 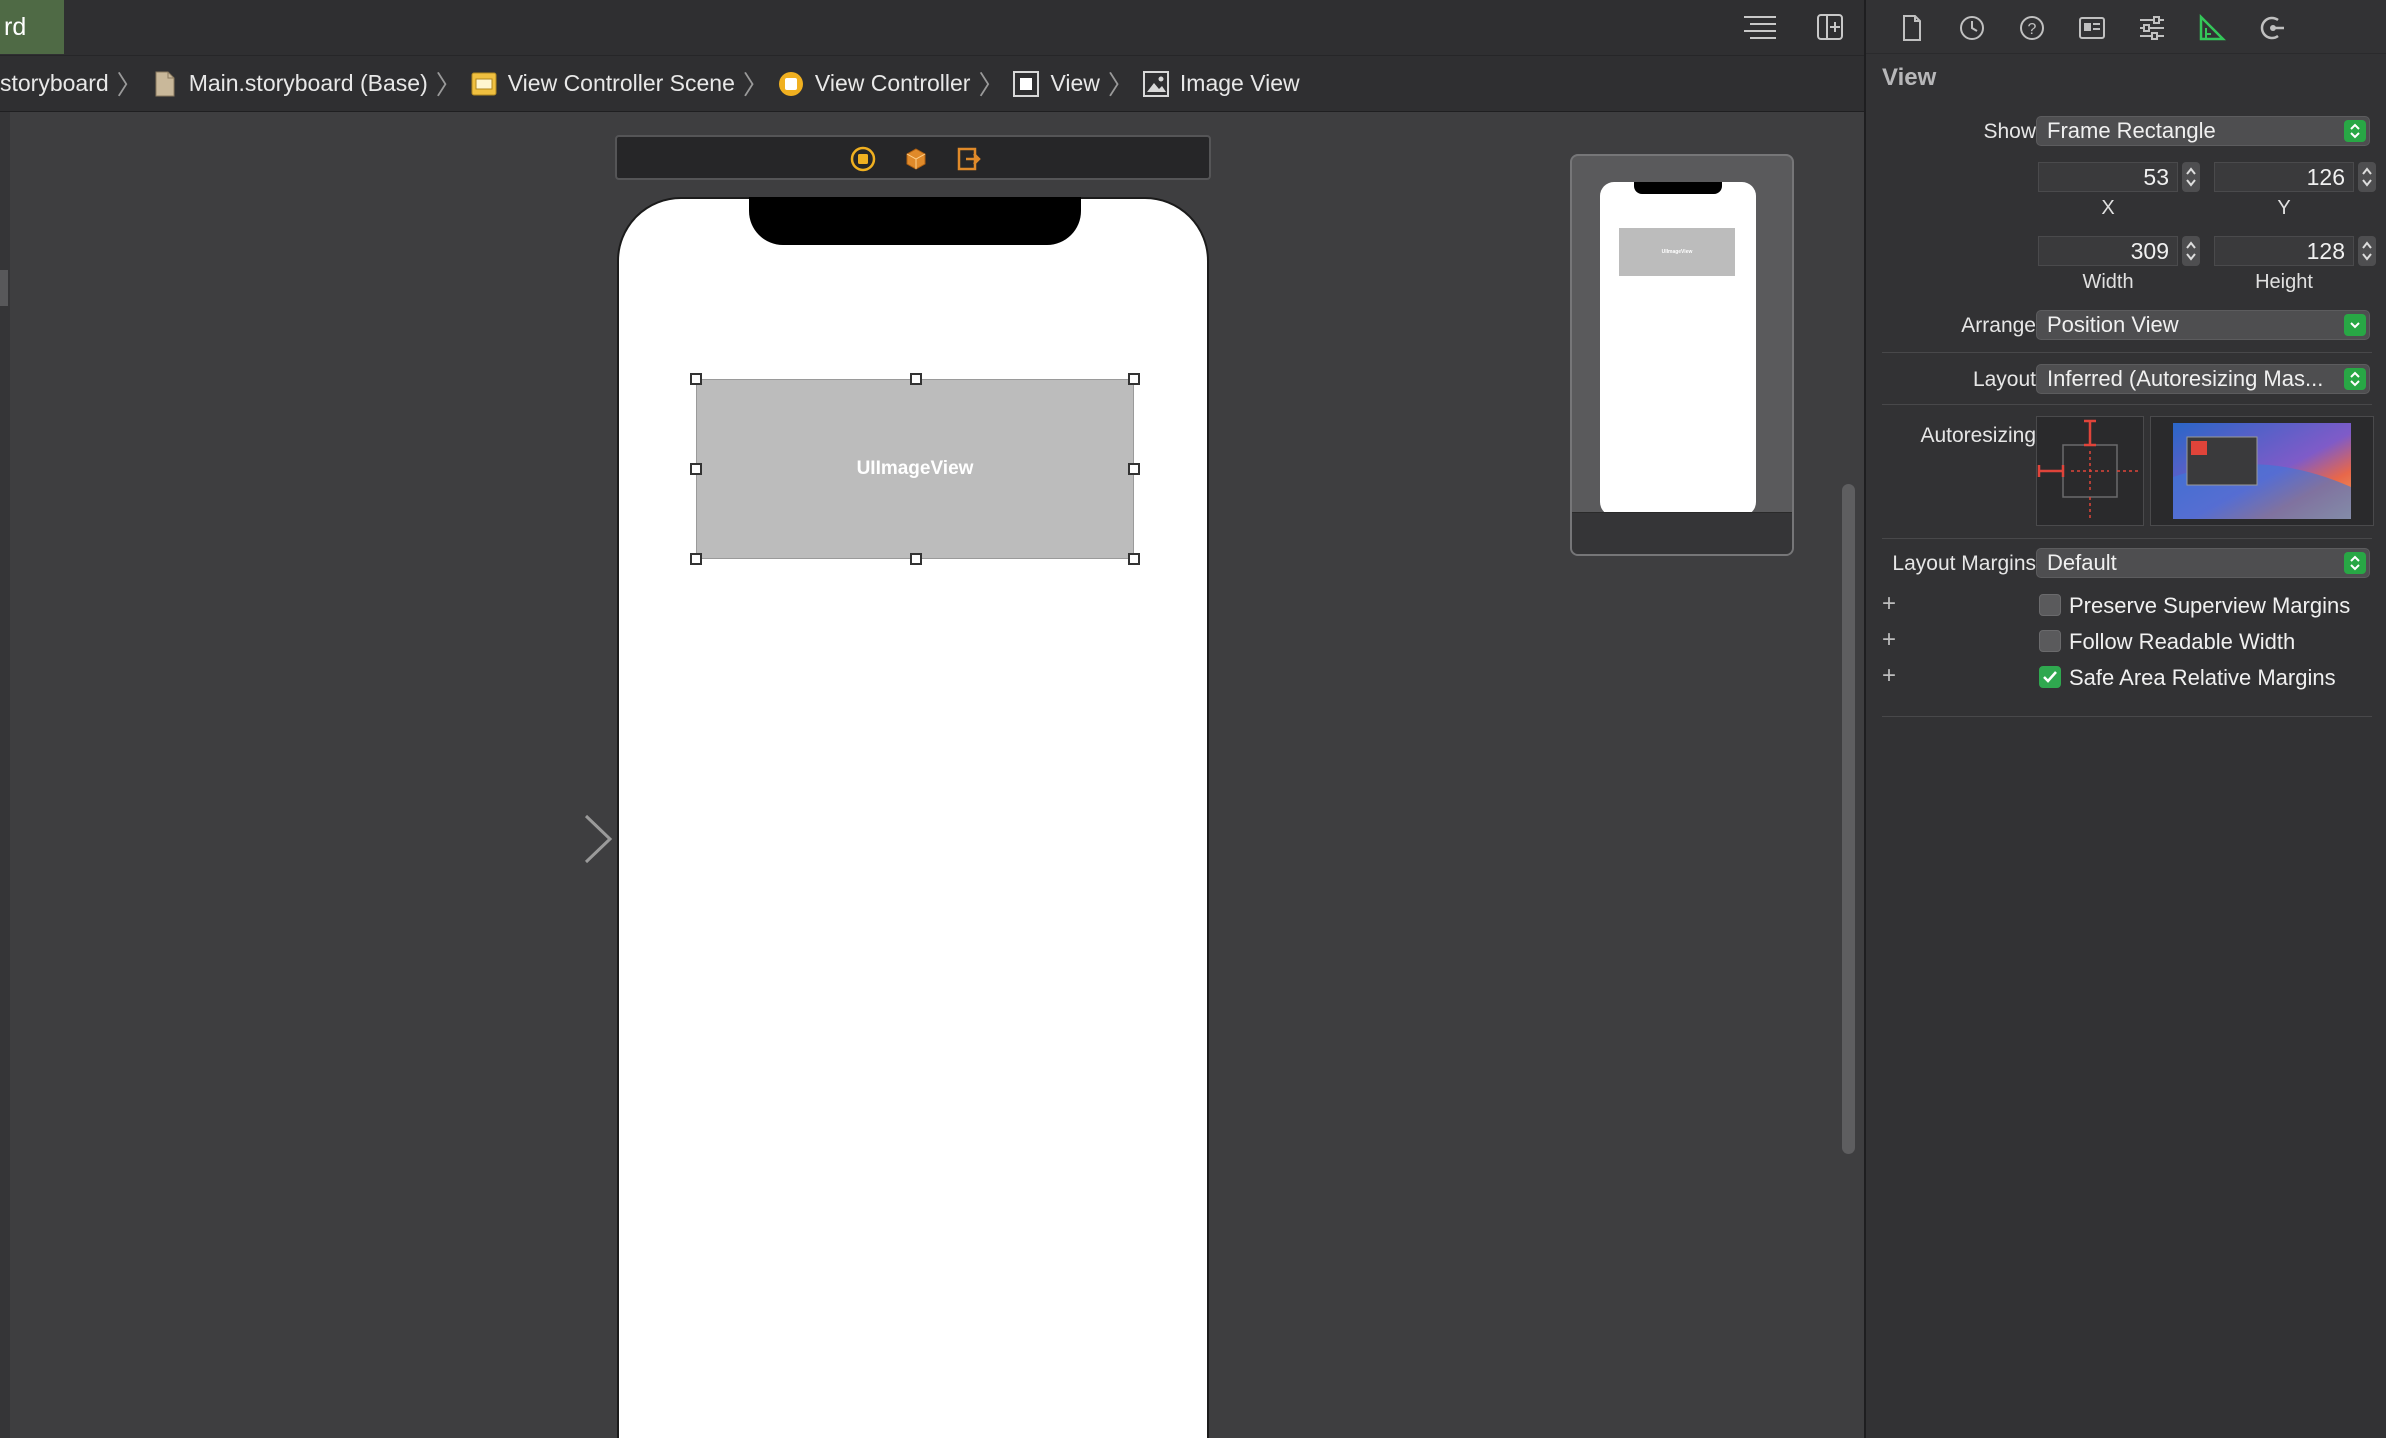 What do you see at coordinates (2191, 177) in the screenshot?
I see `x-stepper` at bounding box center [2191, 177].